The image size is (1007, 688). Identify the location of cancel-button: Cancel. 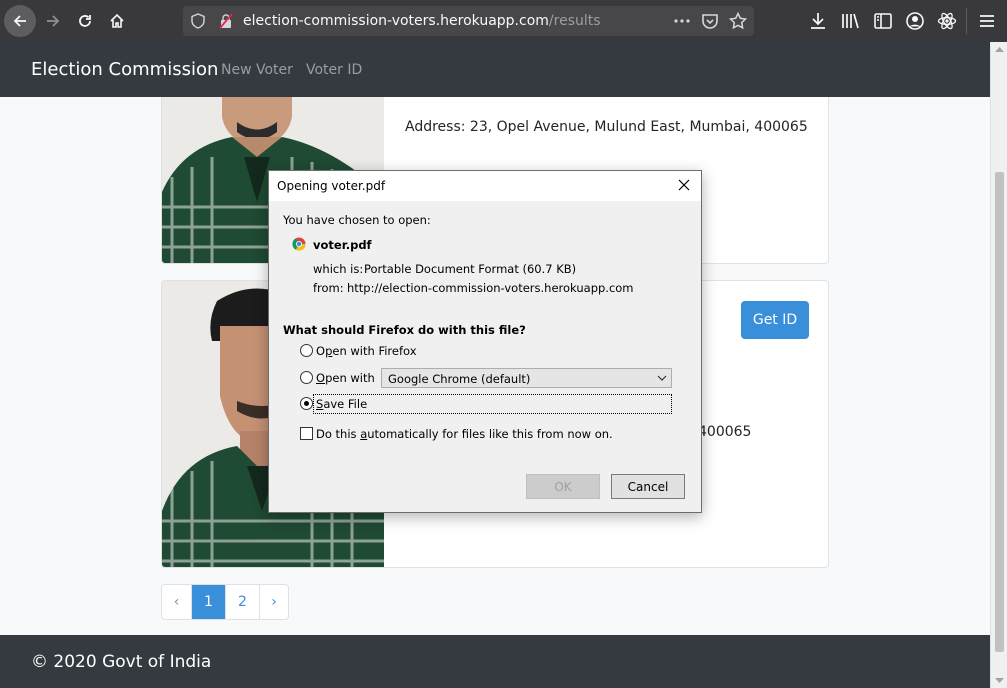
(648, 486).